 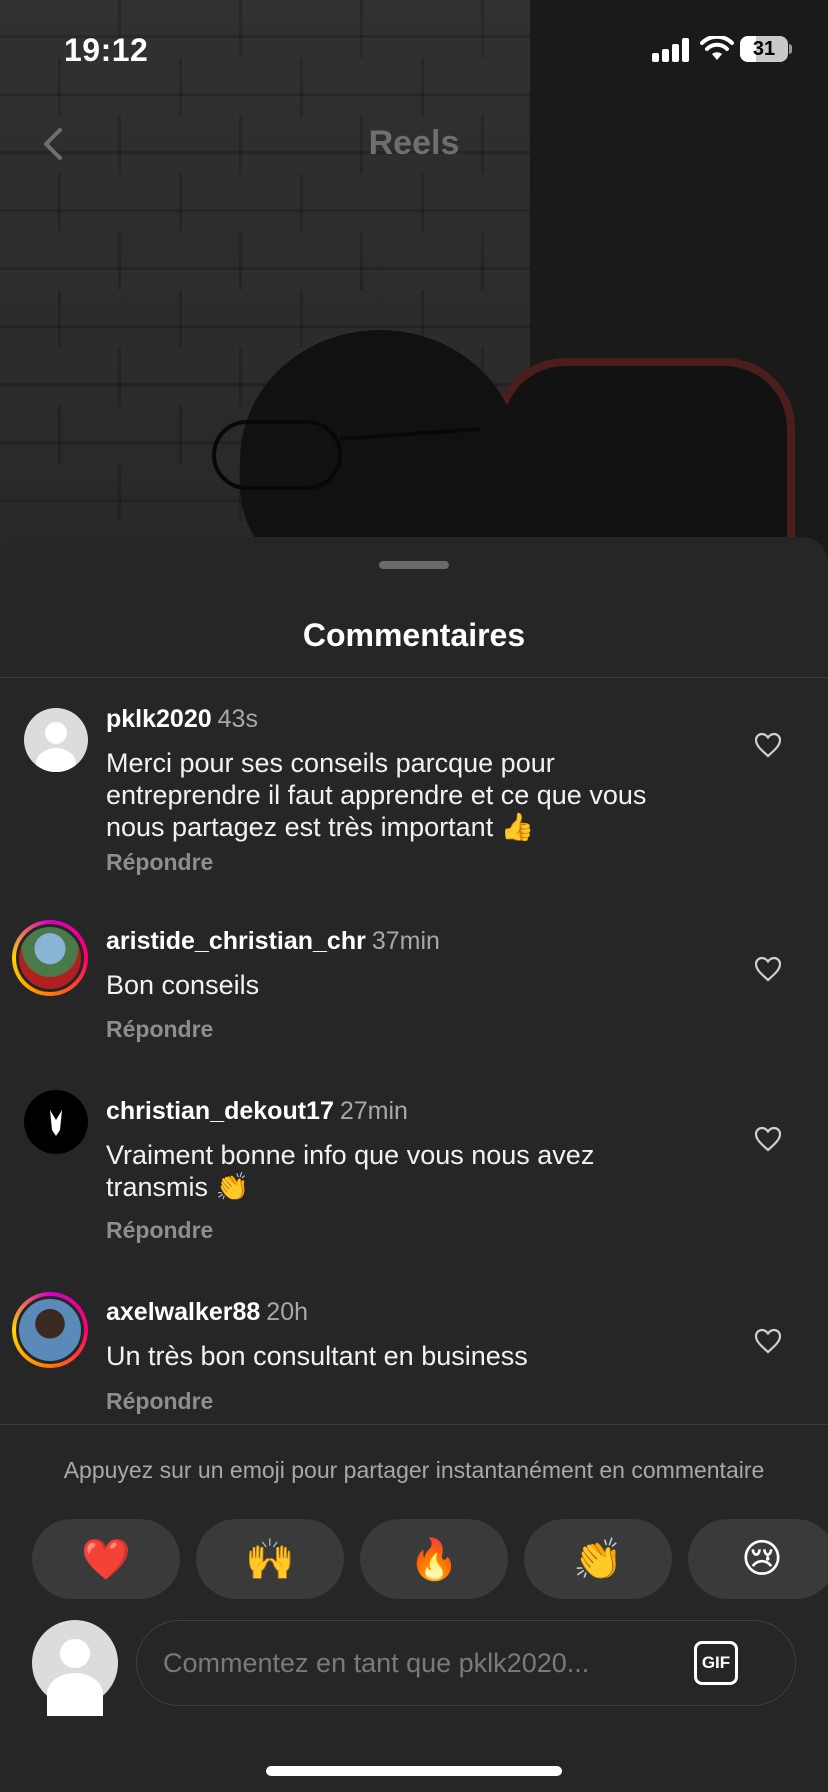 What do you see at coordinates (716, 1663) in the screenshot?
I see `gif-button: GIF` at bounding box center [716, 1663].